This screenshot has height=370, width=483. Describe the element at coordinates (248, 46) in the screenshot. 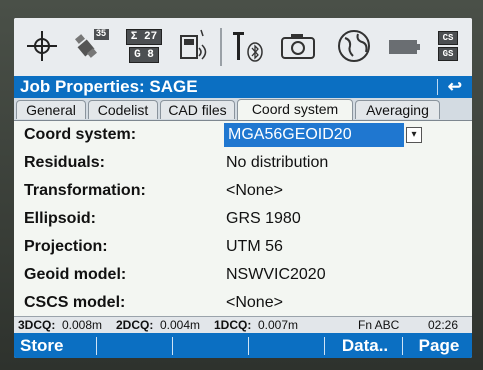

I see `rod-bluetooth-icon` at that location.